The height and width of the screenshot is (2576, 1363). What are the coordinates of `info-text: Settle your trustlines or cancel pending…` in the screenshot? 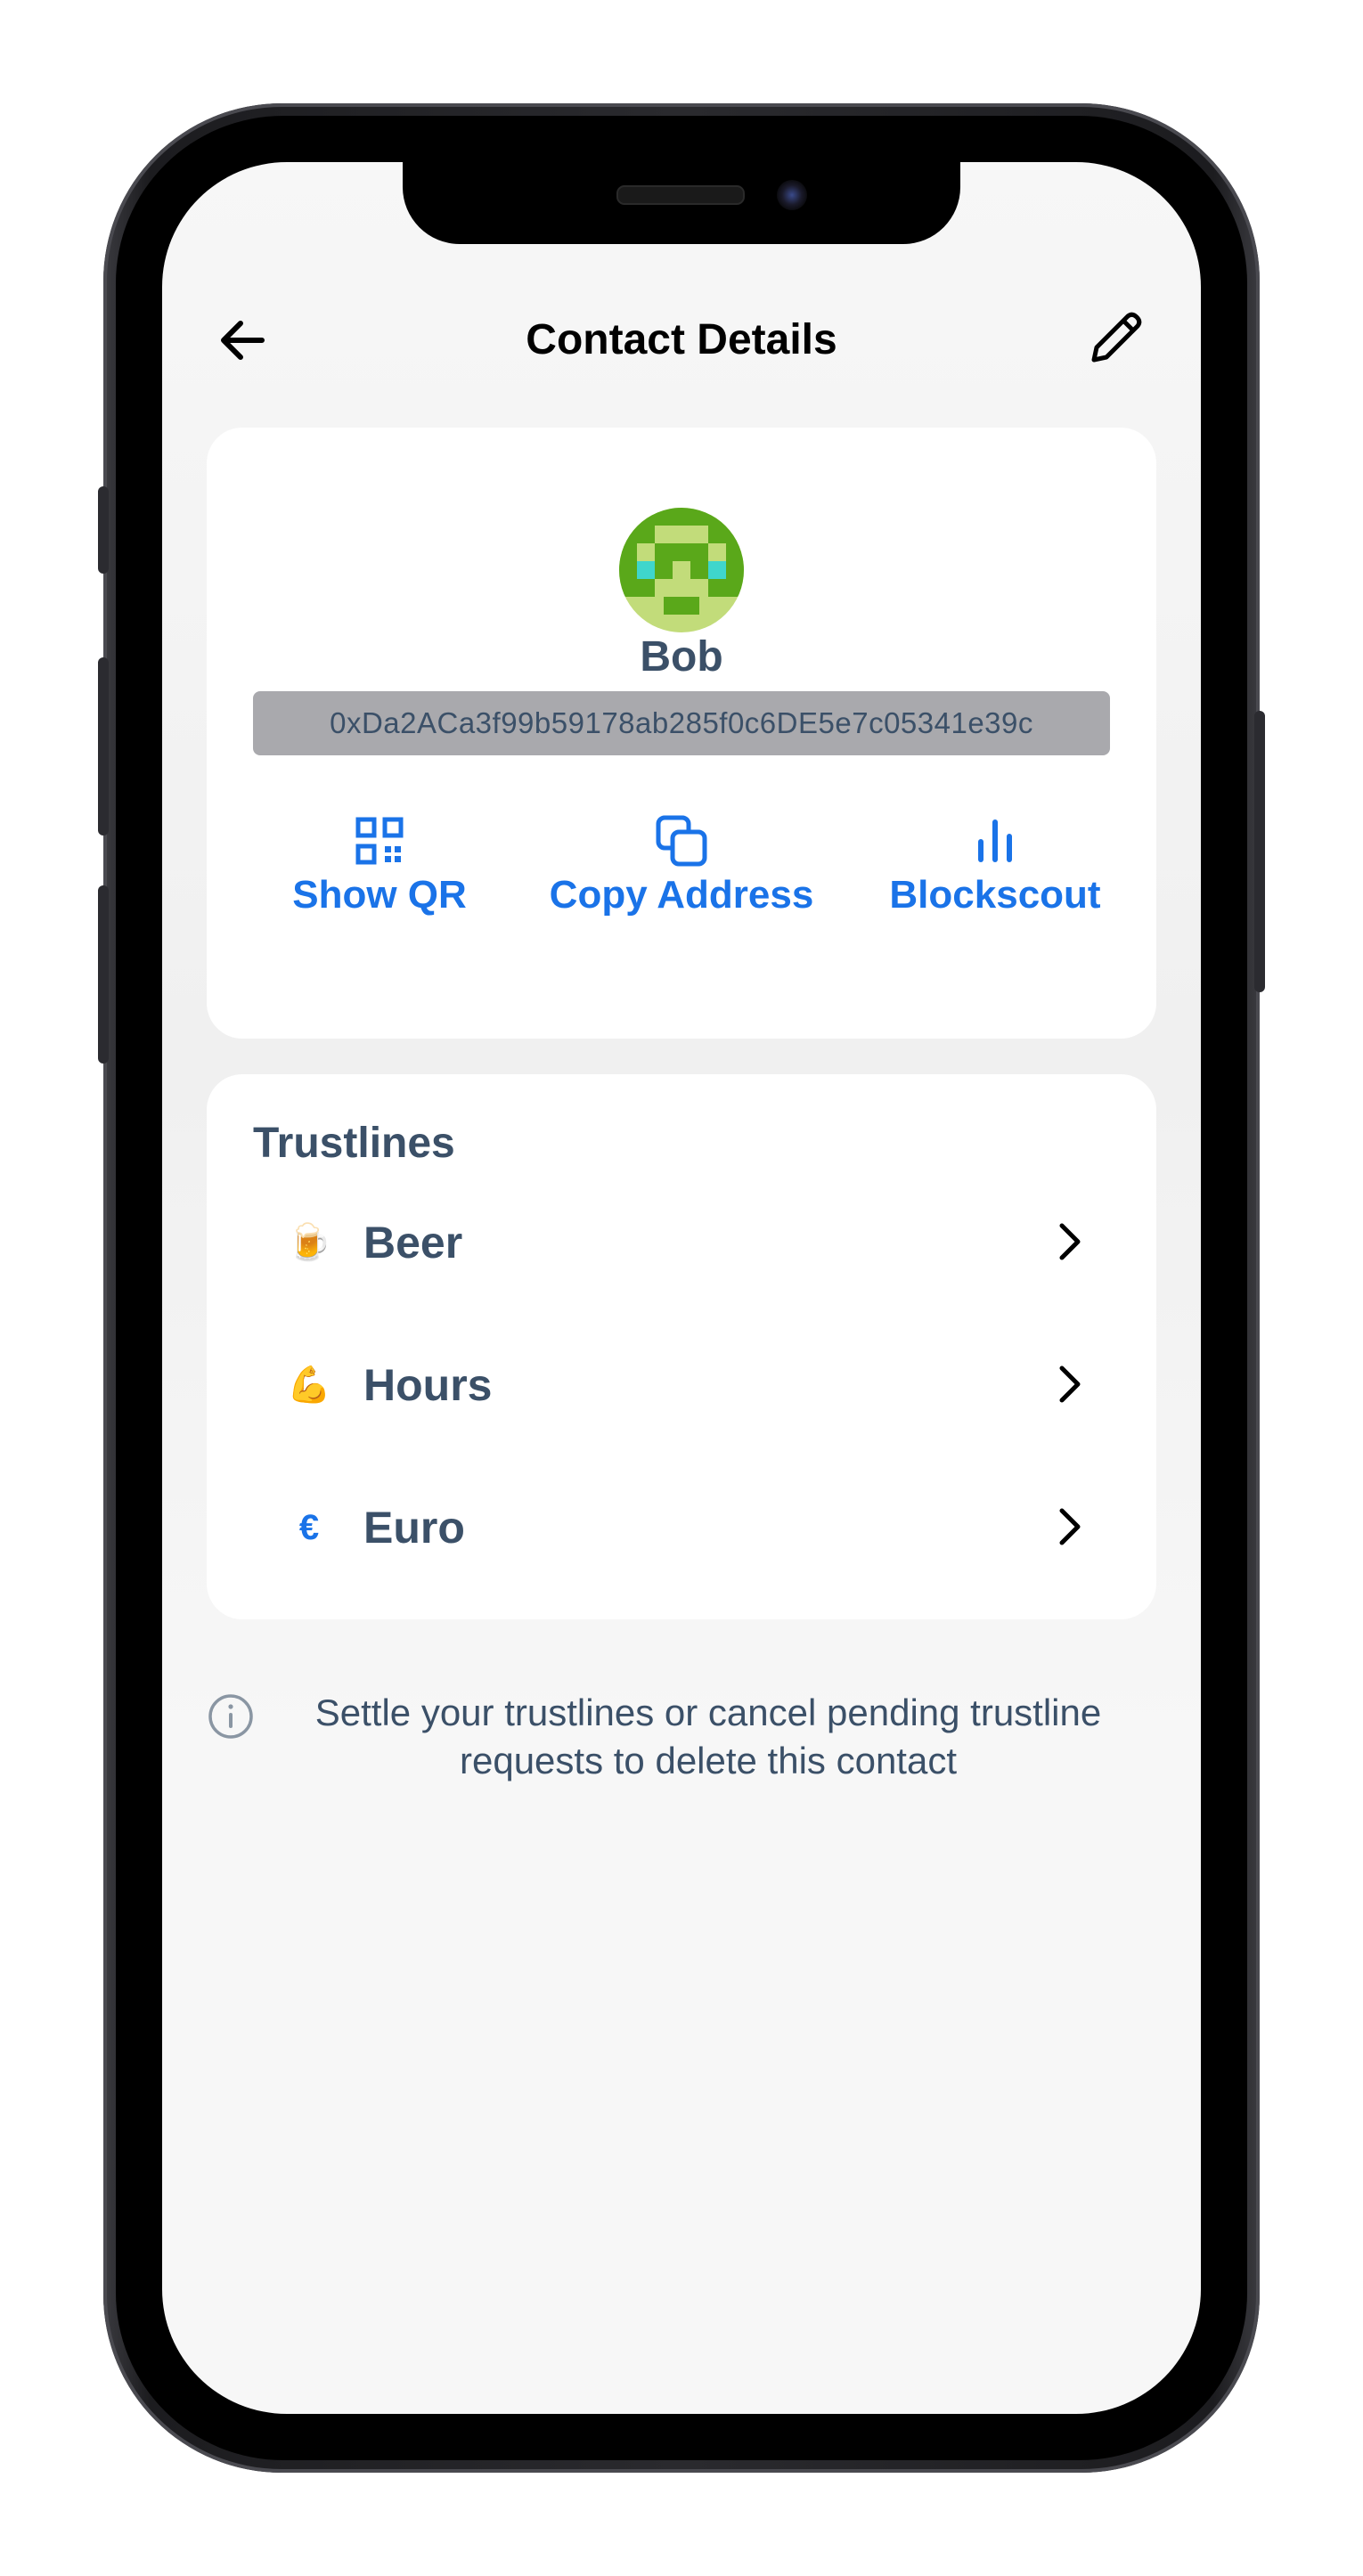 It's located at (708, 1736).